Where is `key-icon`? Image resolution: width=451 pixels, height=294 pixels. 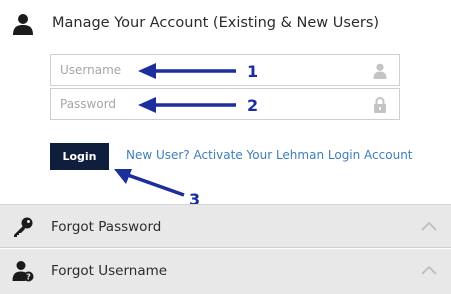 key-icon is located at coordinates (23, 227).